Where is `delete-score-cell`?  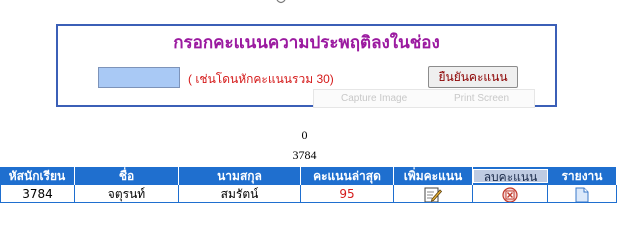
delete-score-cell is located at coordinates (510, 193).